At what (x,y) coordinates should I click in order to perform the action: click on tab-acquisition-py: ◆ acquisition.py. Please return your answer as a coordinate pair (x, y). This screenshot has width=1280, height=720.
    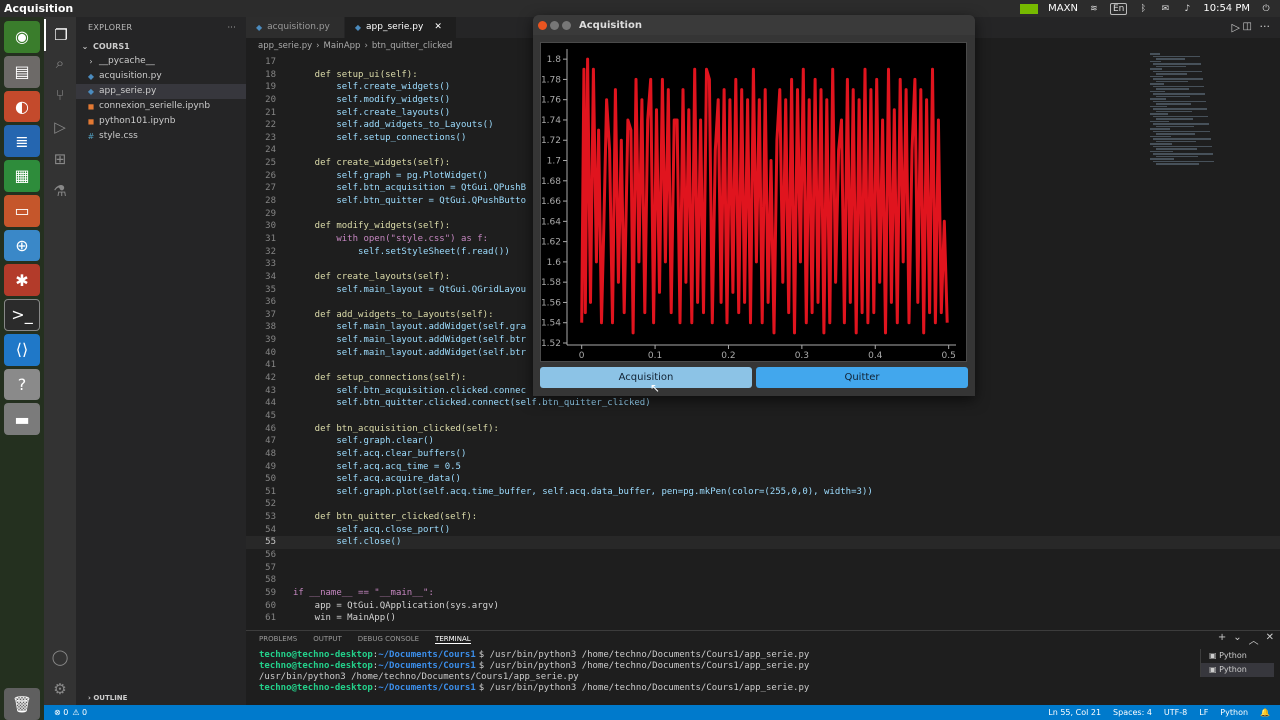
    Looking at the image, I should click on (295, 27).